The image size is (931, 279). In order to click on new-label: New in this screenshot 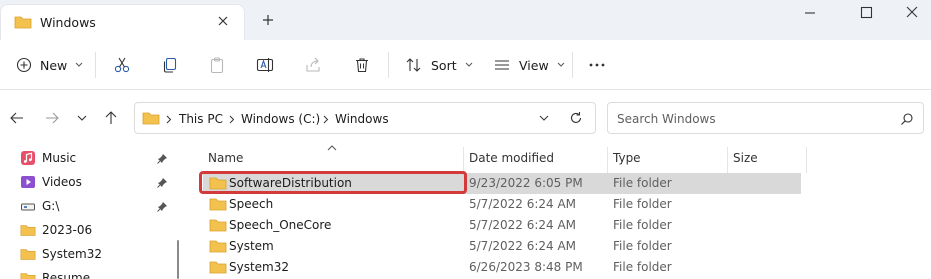, I will do `click(54, 65)`.